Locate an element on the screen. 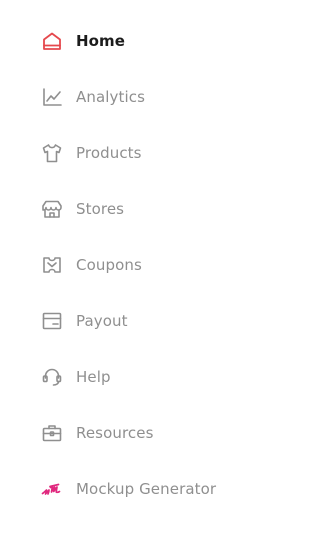 The height and width of the screenshot is (535, 320). sidebar-item-label: Analytics is located at coordinates (111, 97).